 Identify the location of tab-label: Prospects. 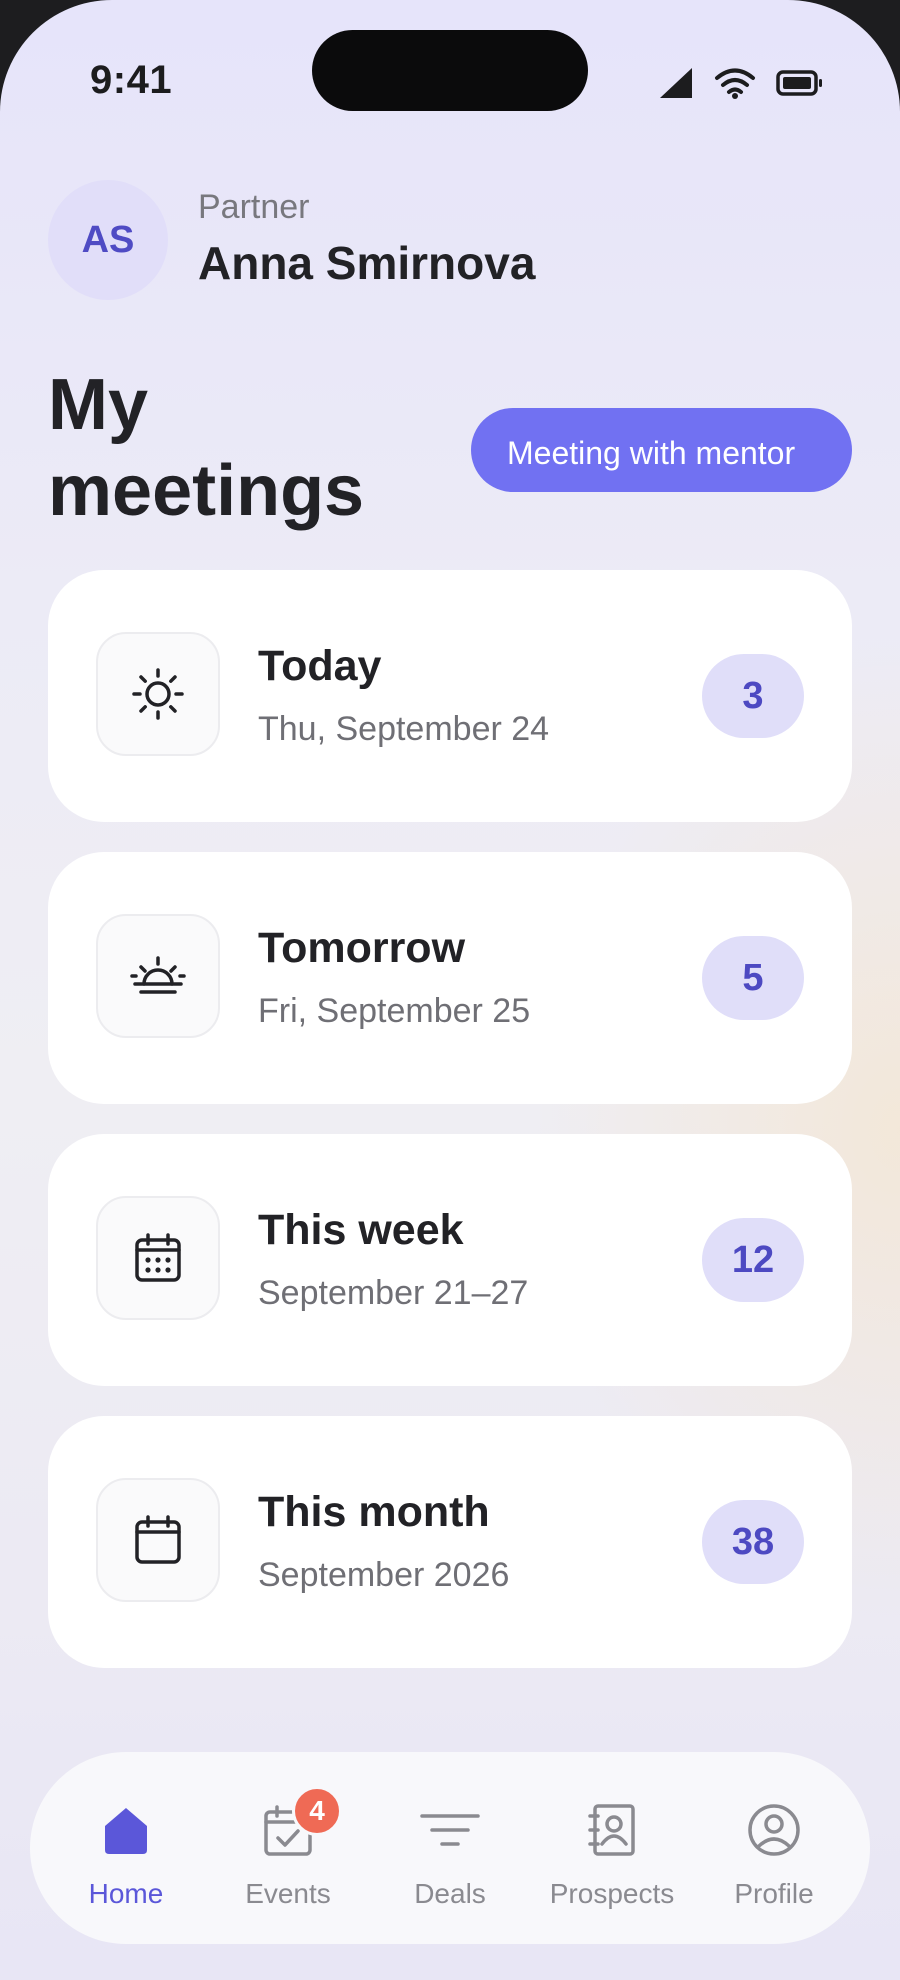
(612, 1893).